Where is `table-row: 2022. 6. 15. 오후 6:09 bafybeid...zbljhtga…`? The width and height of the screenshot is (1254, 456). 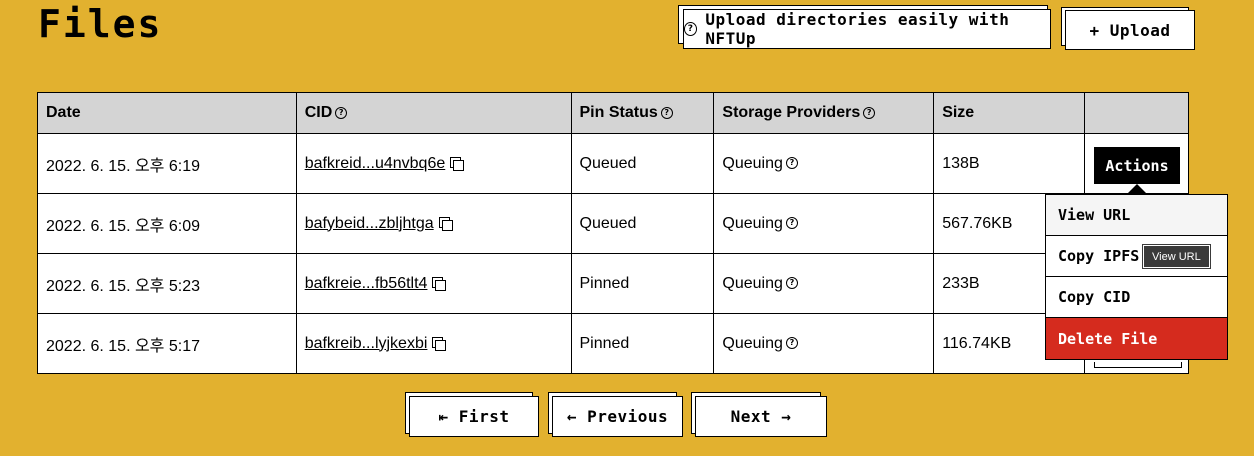 table-row: 2022. 6. 15. 오후 6:09 bafybeid...zbljhtga… is located at coordinates (613, 223).